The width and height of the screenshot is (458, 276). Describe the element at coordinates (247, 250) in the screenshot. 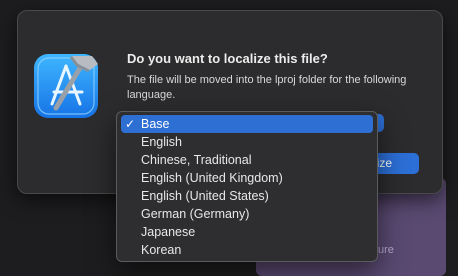

I see `menu-item-korean: Korean` at that location.